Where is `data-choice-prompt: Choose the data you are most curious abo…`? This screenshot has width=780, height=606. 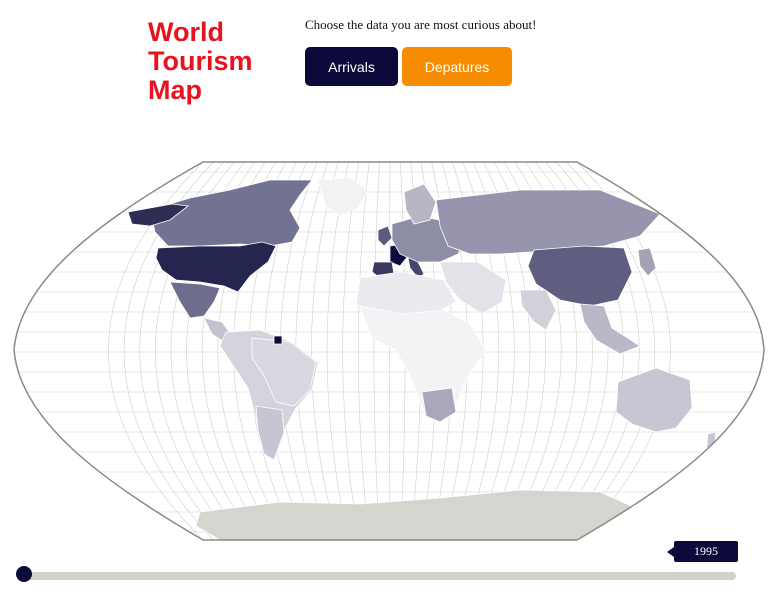 data-choice-prompt: Choose the data you are most curious abo… is located at coordinates (421, 24).